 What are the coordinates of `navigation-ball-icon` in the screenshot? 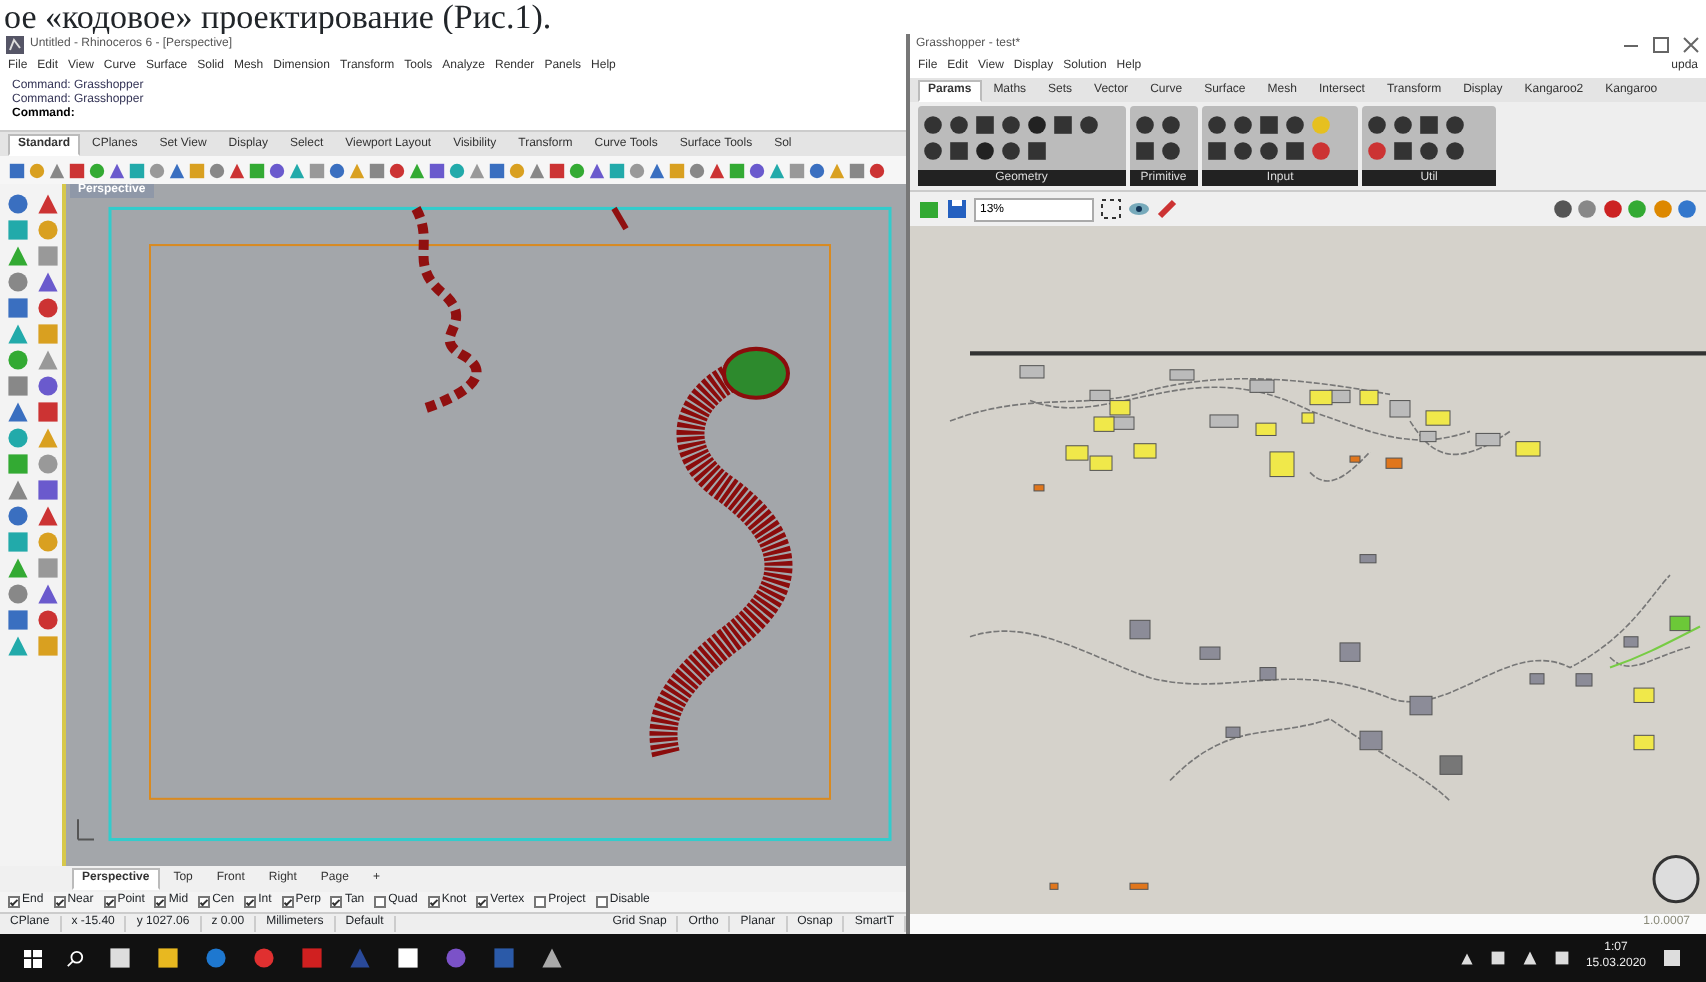 It's located at (1676, 879).